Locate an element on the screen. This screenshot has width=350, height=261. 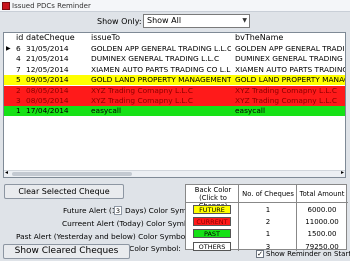
filter-label: Show Only: is located at coordinates (119, 21).